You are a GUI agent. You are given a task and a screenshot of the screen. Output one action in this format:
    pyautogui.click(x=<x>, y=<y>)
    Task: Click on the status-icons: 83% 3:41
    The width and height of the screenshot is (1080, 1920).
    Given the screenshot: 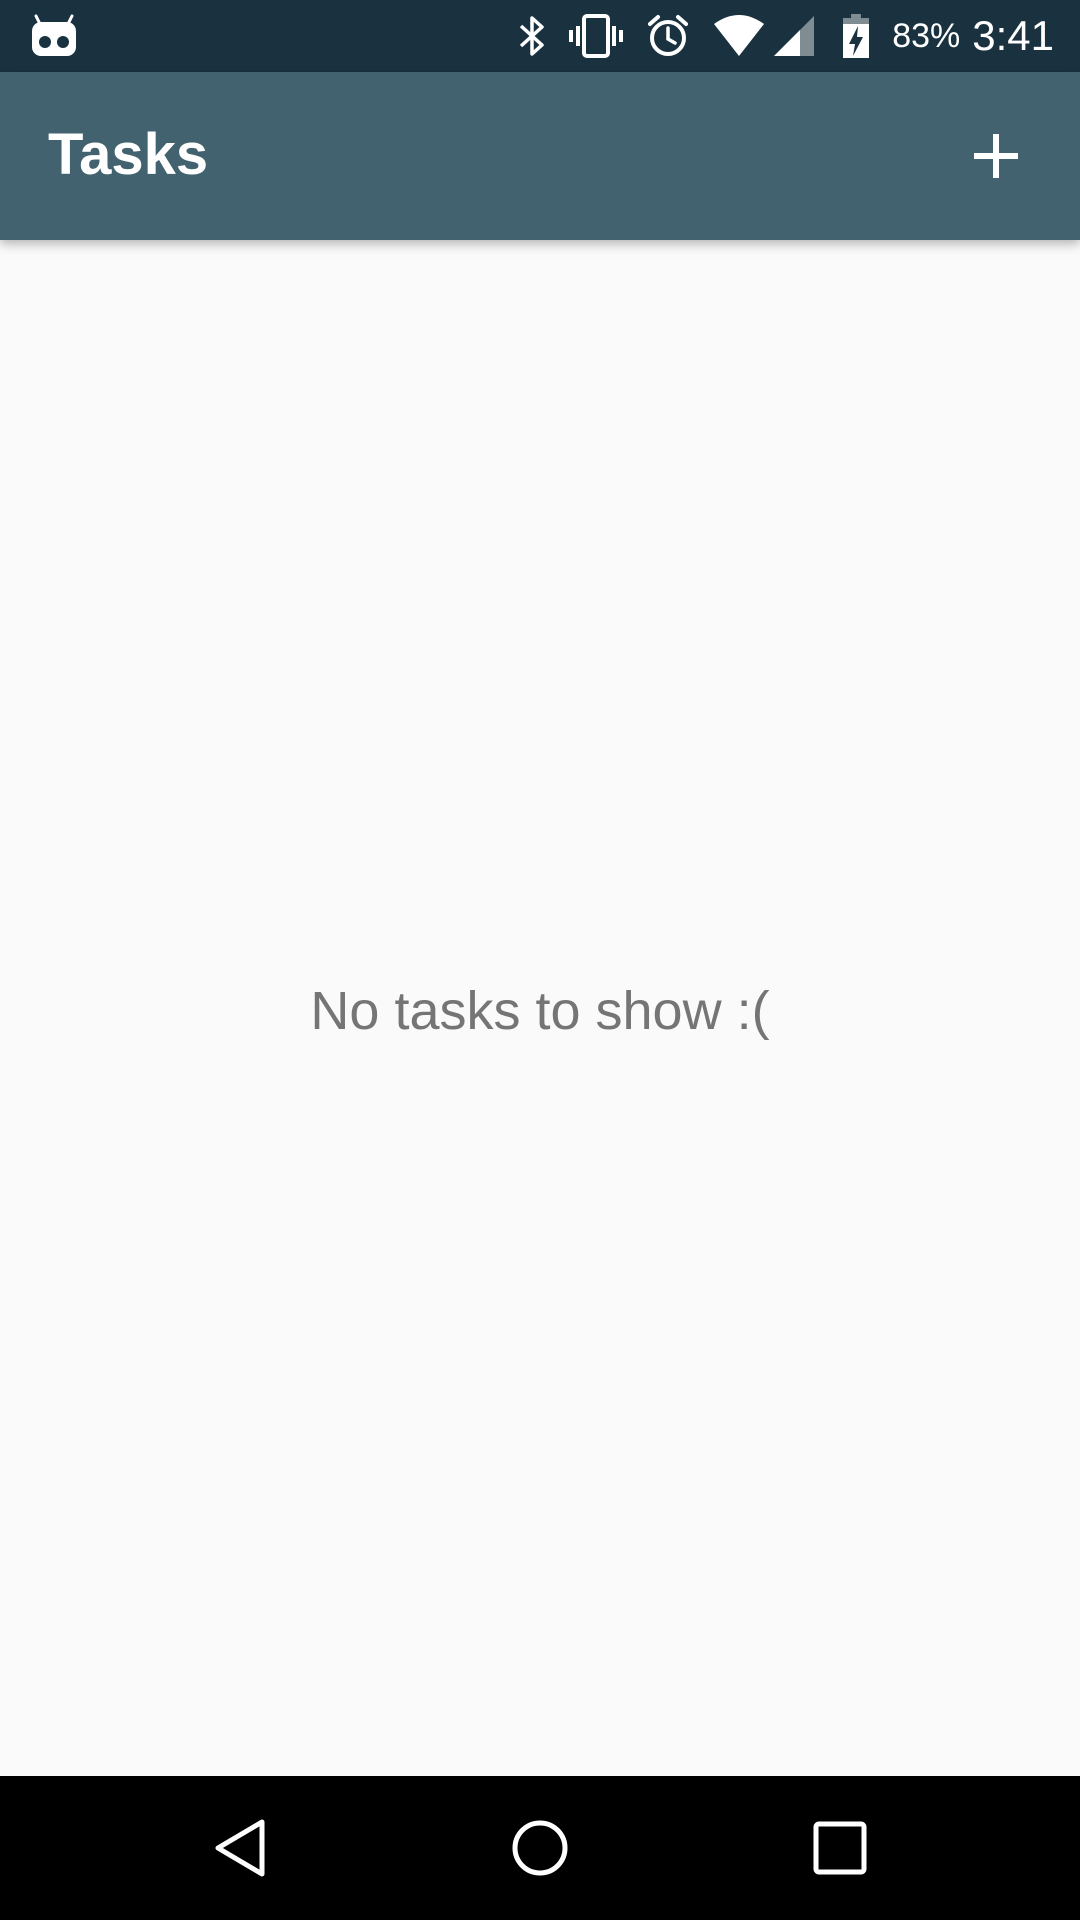 What is the action you would take?
    pyautogui.click(x=775, y=36)
    